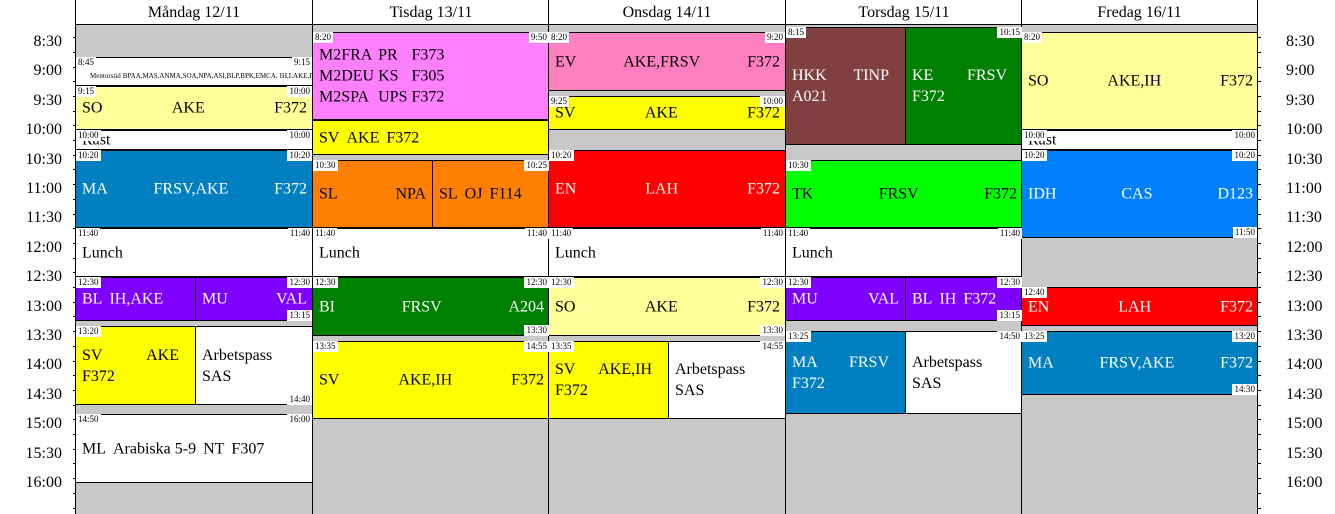 The width and height of the screenshot is (1335, 514). What do you see at coordinates (963, 86) in the screenshot?
I see `lesson-block: KE FRSV F372` at bounding box center [963, 86].